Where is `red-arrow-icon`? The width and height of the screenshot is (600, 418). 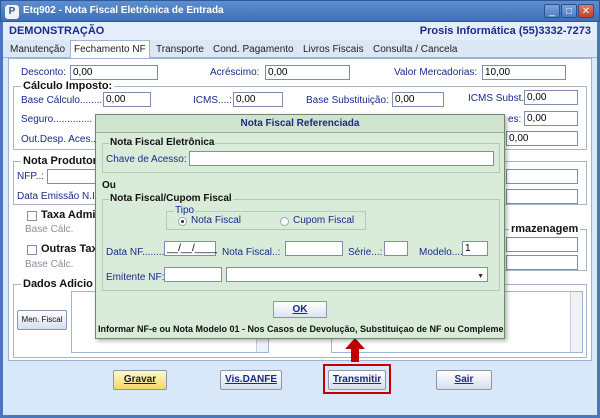 red-arrow-icon is located at coordinates (355, 350).